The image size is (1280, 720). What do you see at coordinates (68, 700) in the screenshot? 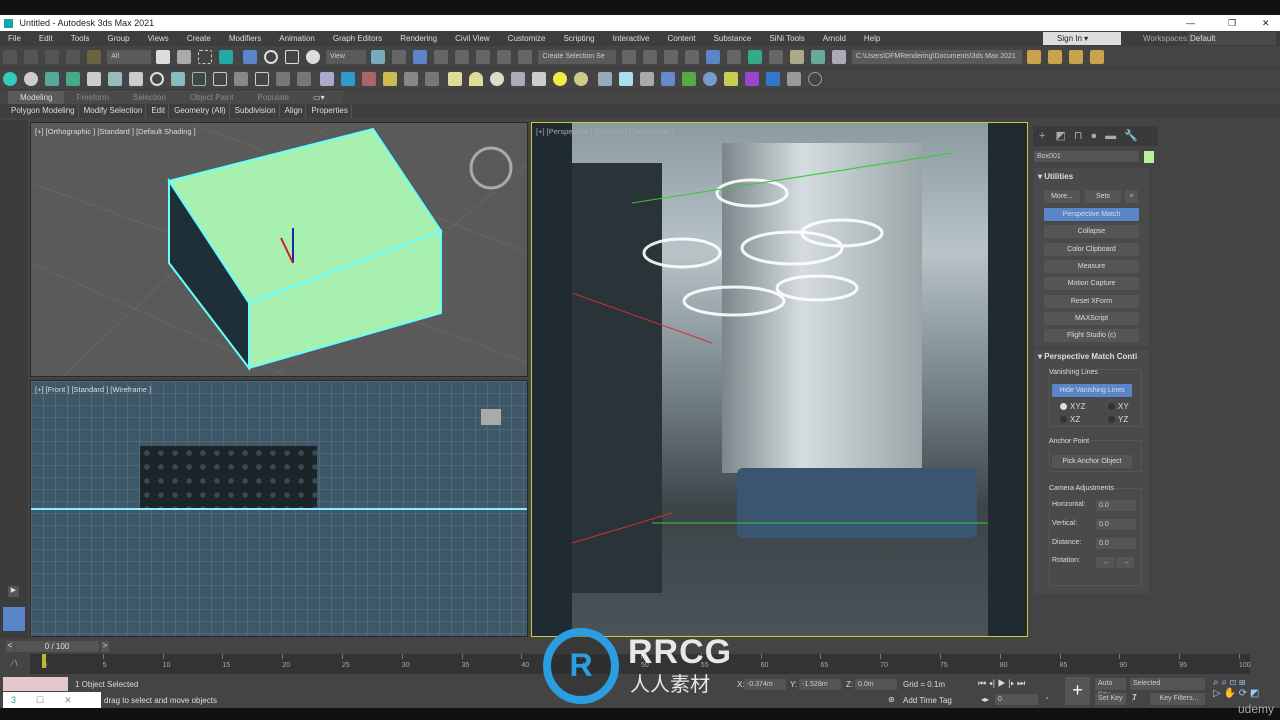
I see `close-icon: ✕` at bounding box center [68, 700].